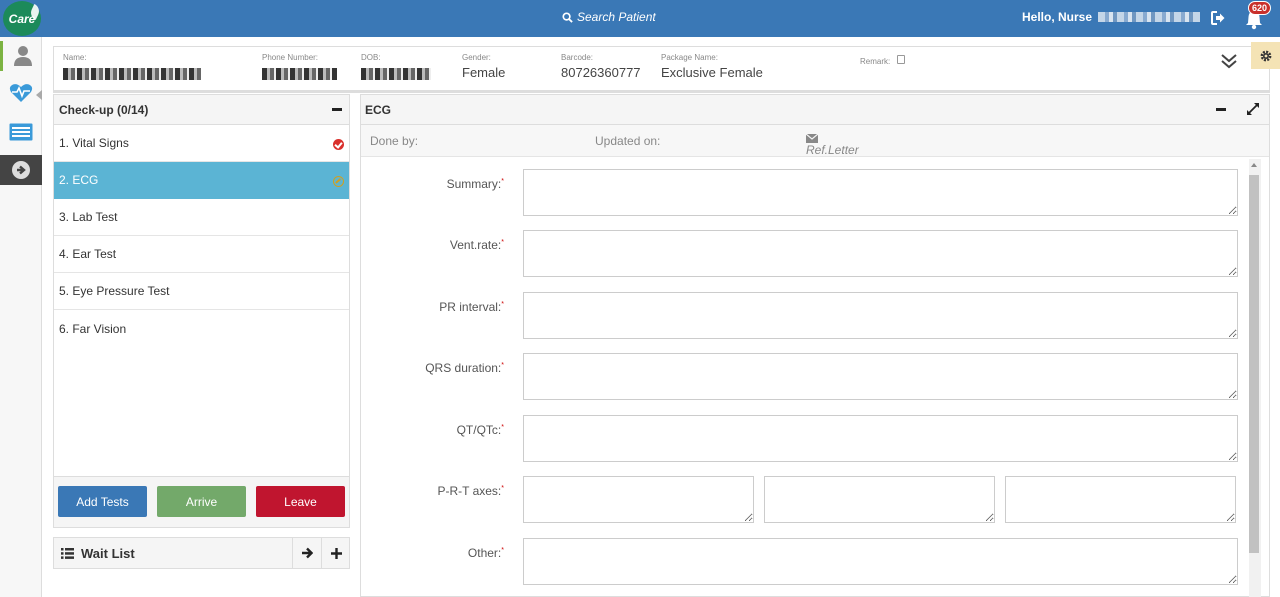  What do you see at coordinates (335, 553) in the screenshot?
I see `wait-list-add-button` at bounding box center [335, 553].